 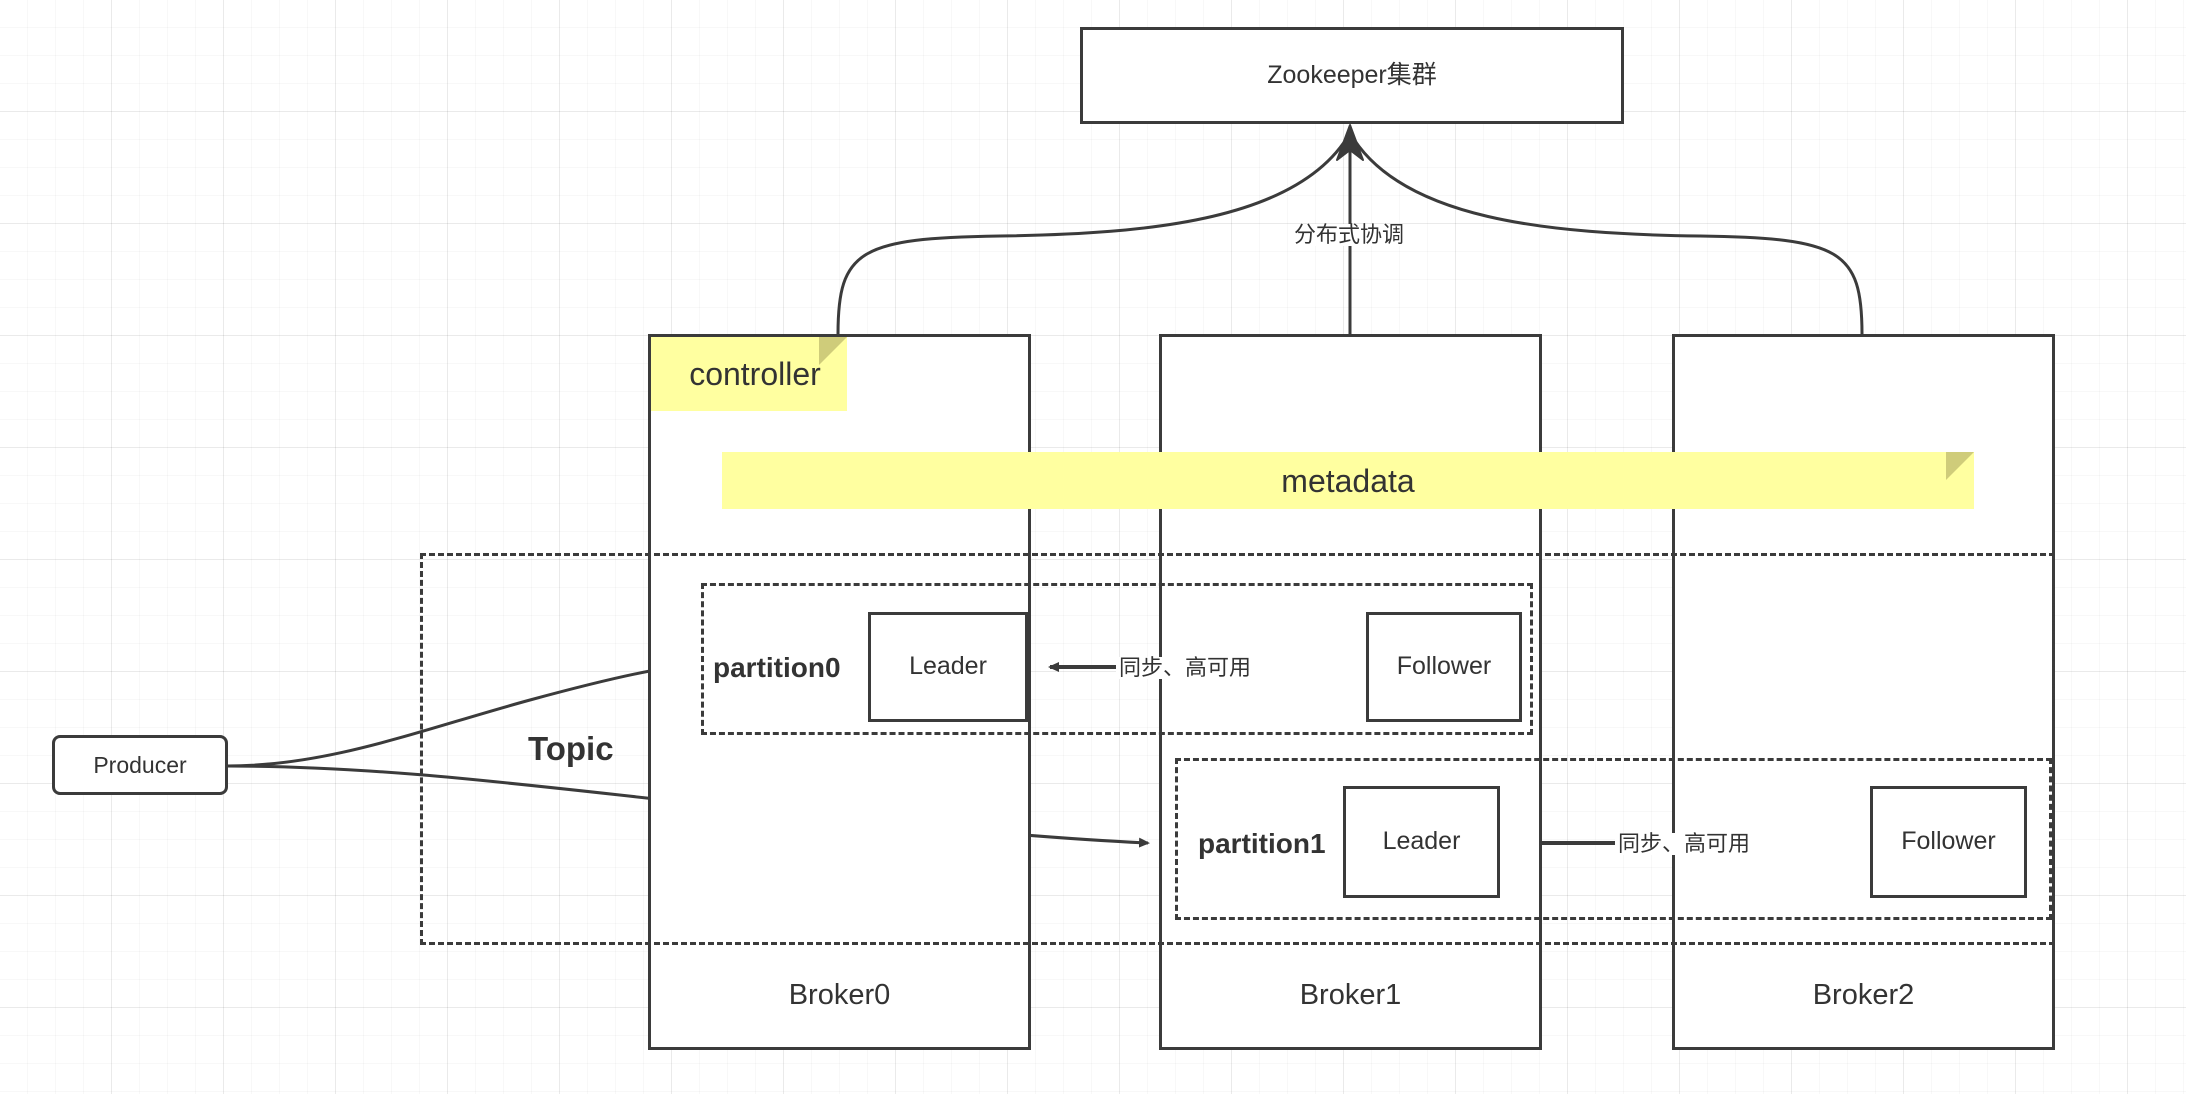 What do you see at coordinates (1960, 466) in the screenshot?
I see `metadata-note-fold-icon` at bounding box center [1960, 466].